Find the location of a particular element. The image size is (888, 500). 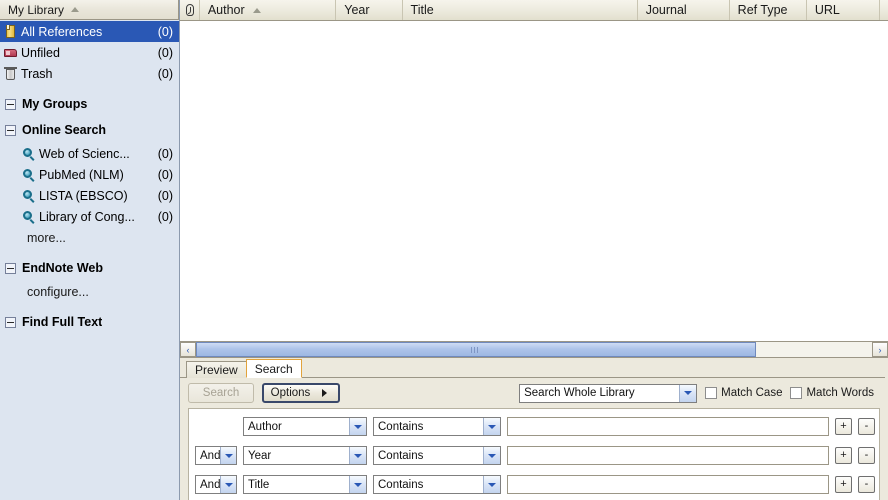

sidebar-item-pubmed: PubMed (NLM) (0) is located at coordinates (89, 174).